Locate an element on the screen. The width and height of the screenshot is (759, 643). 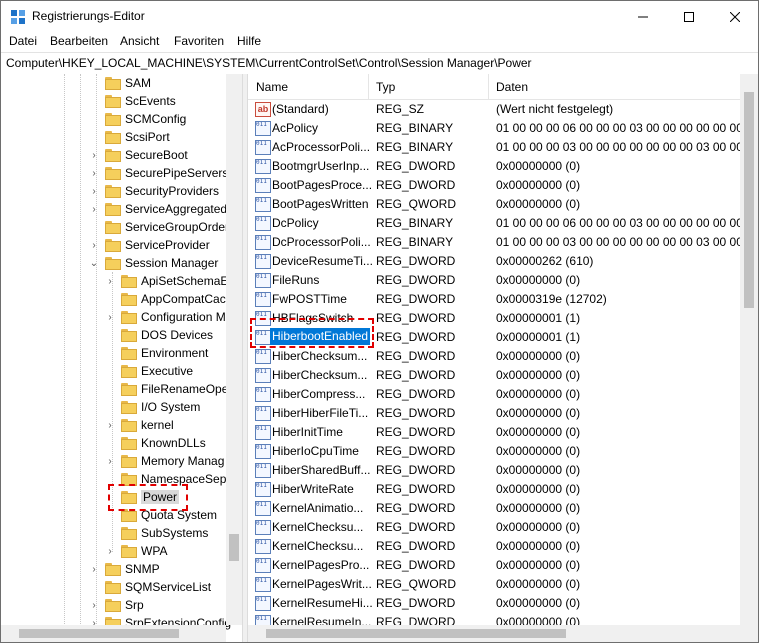
value-row: 011 110FileRuns REG_DWORD 0x00000000 (0) is located at coordinates (494, 279).